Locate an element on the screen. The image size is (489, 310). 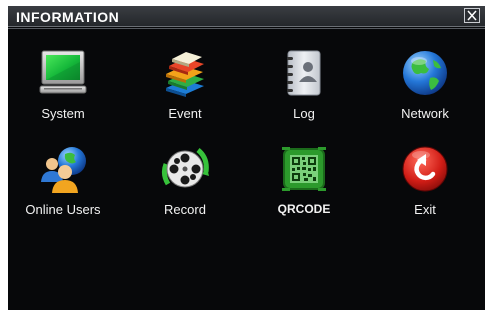
qrcode-label: QRCODE is located at coordinates (304, 209).